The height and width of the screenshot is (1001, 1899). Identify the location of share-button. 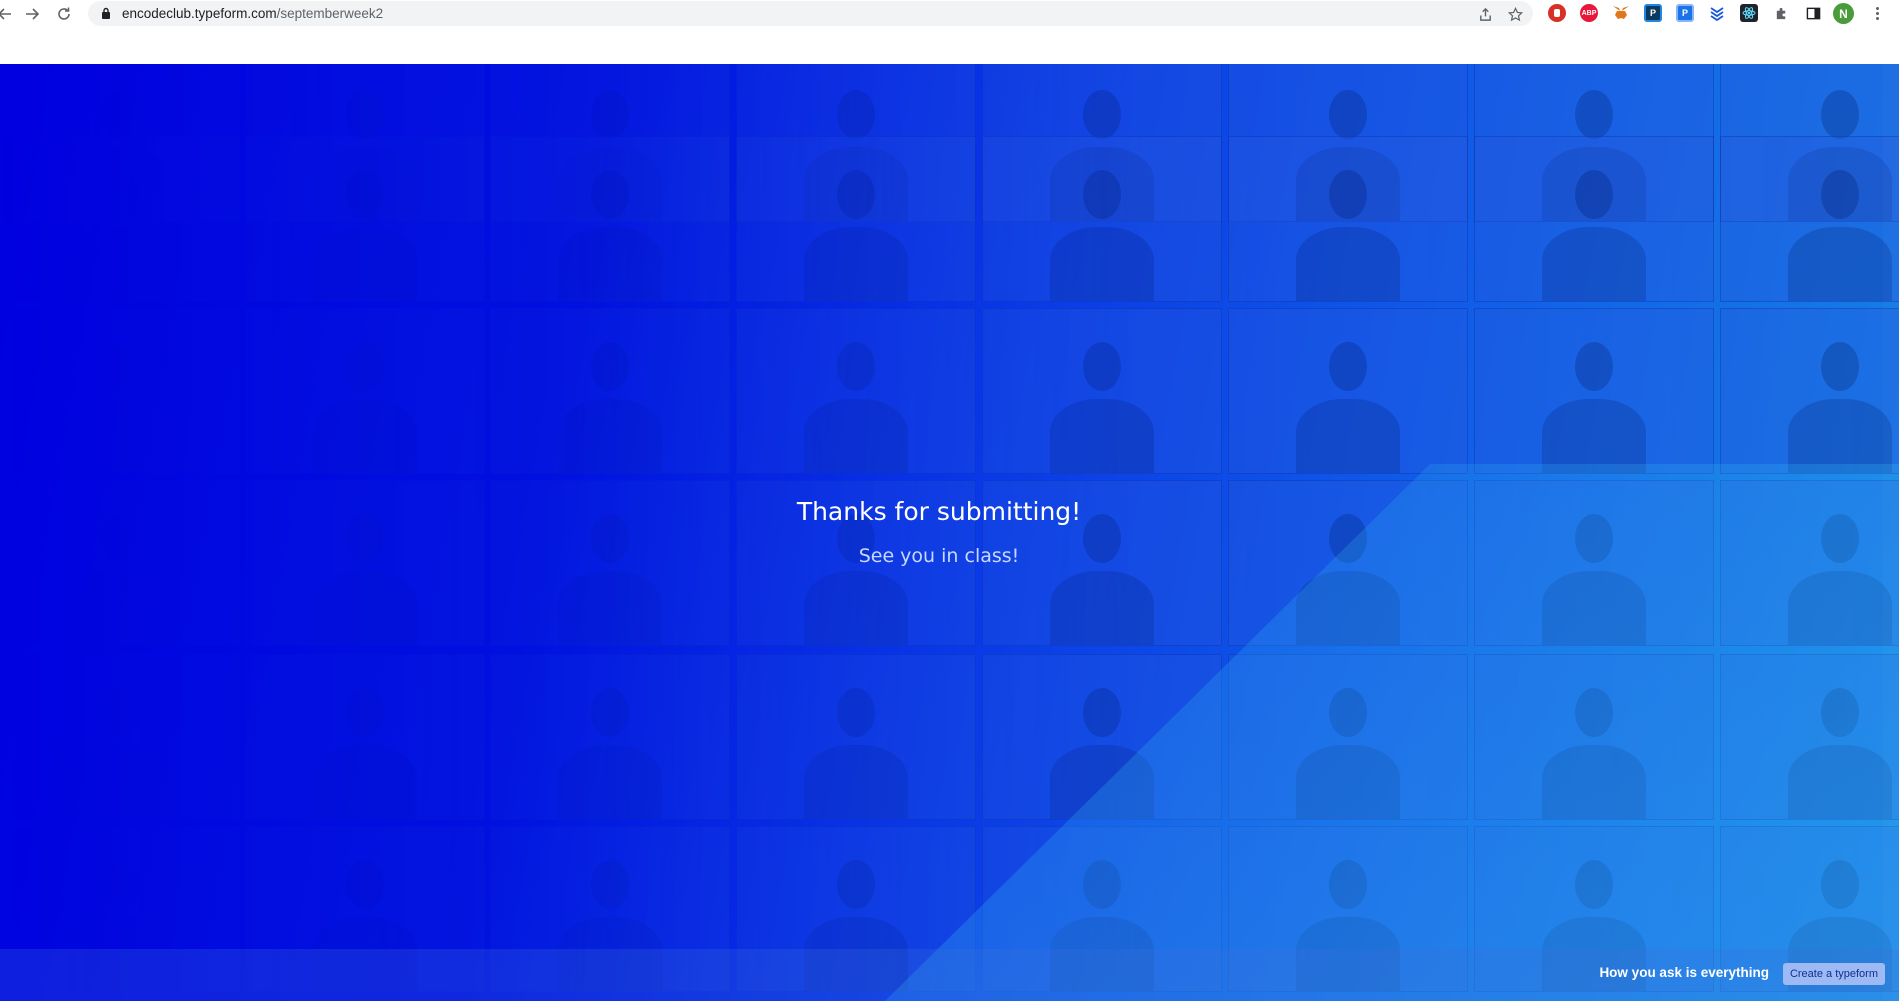
(1485, 14).